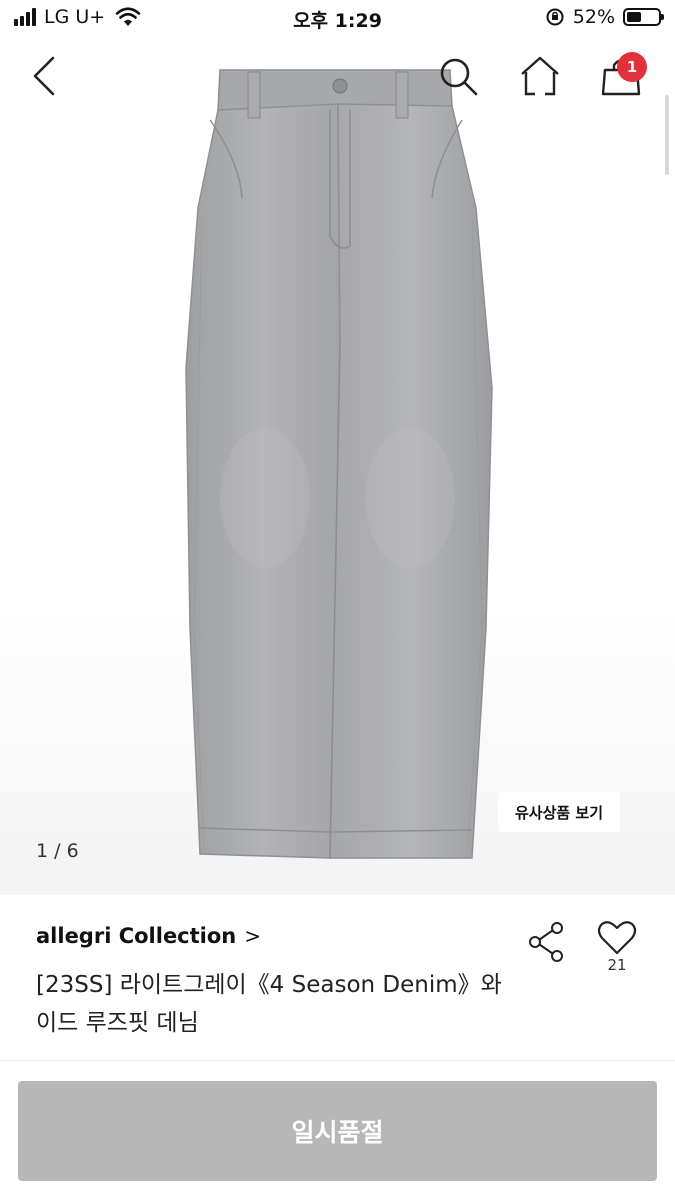  I want to click on home-icon, so click(540, 76).